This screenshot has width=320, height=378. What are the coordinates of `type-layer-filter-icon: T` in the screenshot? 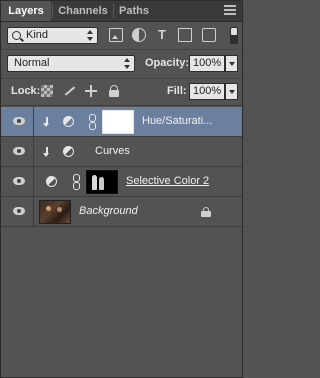 It's located at (162, 35).